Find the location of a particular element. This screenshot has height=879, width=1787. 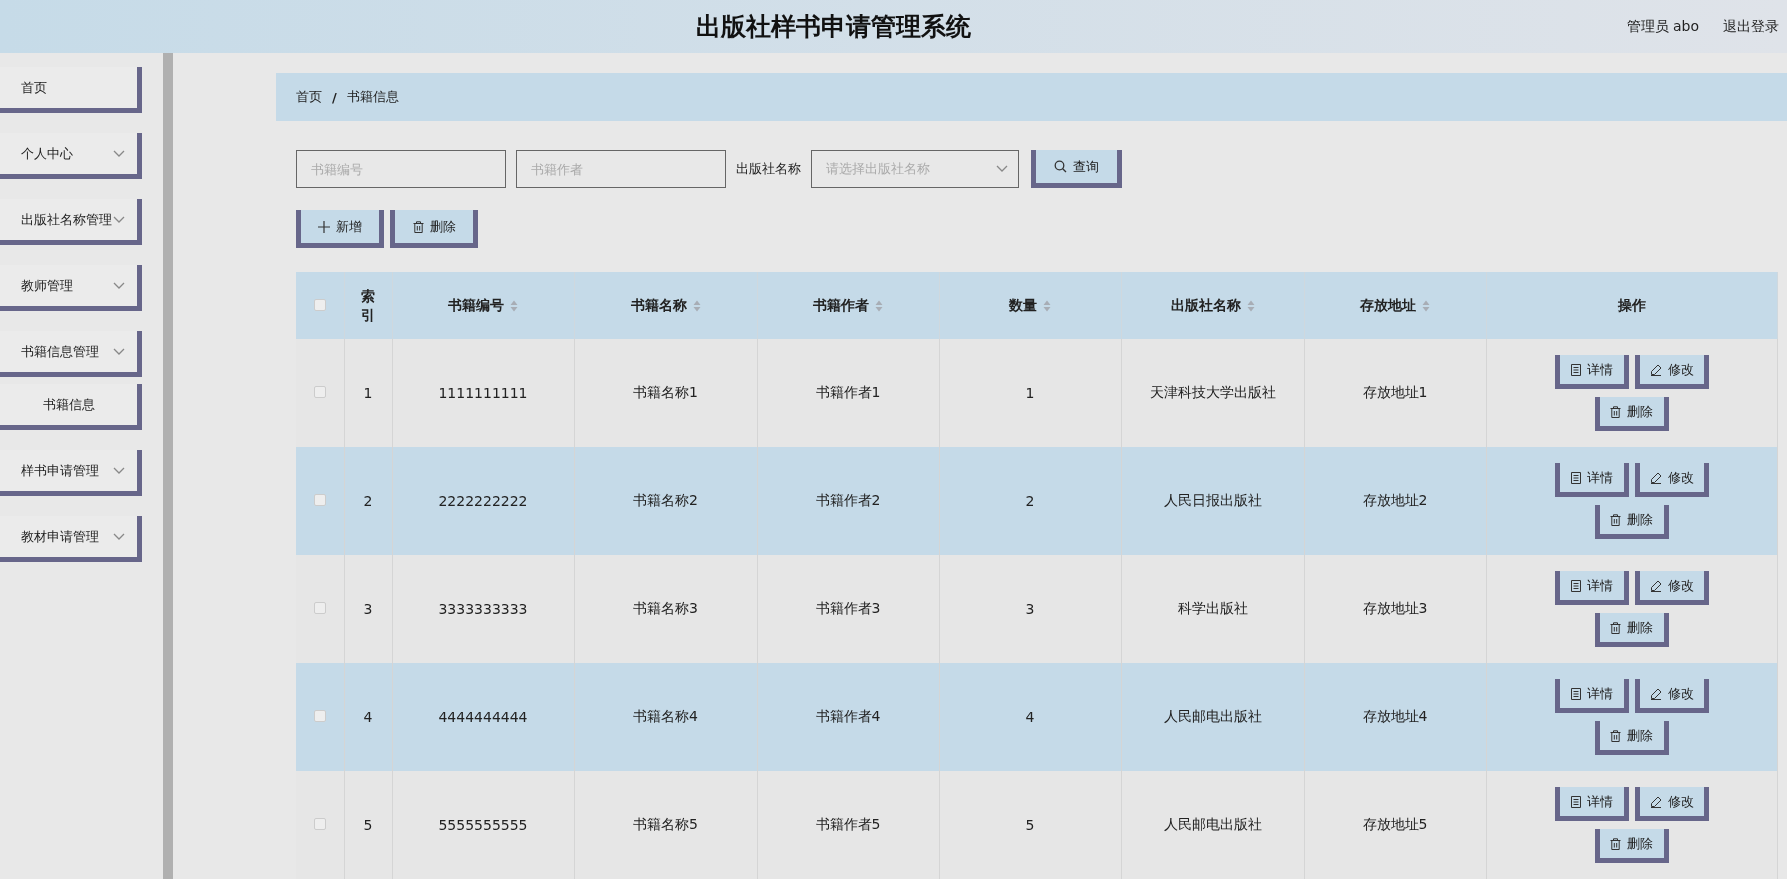

sidebar-item: 出版社名称管理 is located at coordinates (71, 222).